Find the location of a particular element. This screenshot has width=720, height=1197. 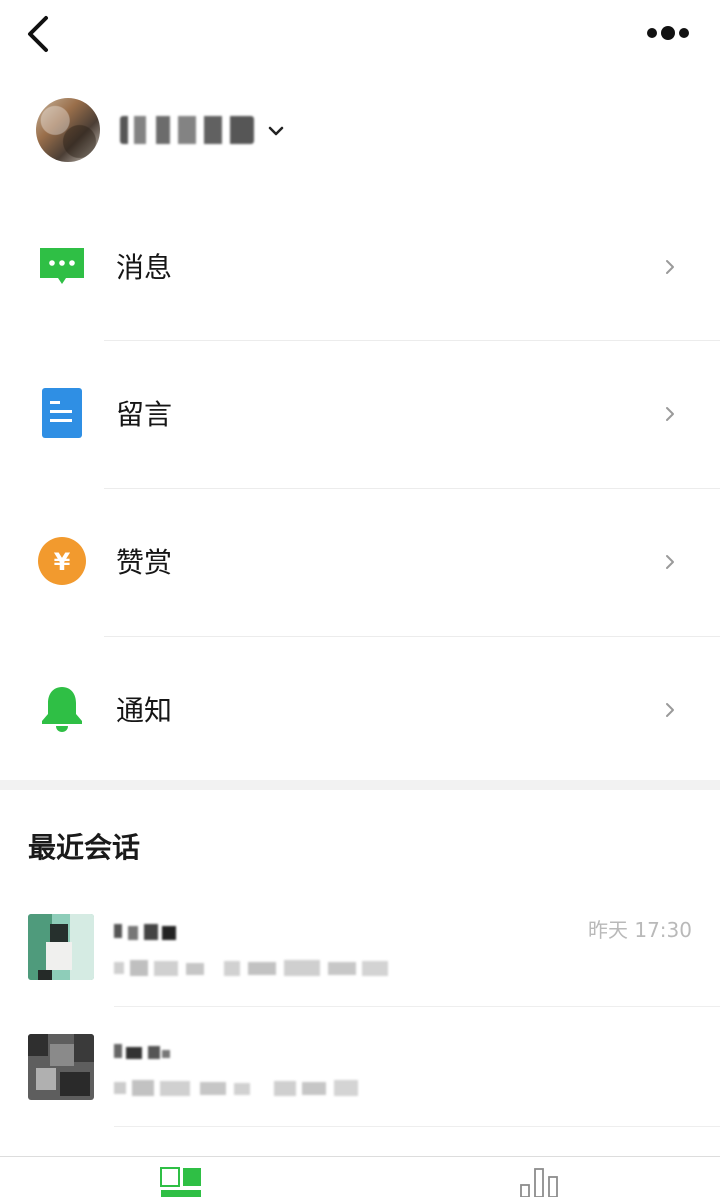

account-switcher is located at coordinates (186, 131).